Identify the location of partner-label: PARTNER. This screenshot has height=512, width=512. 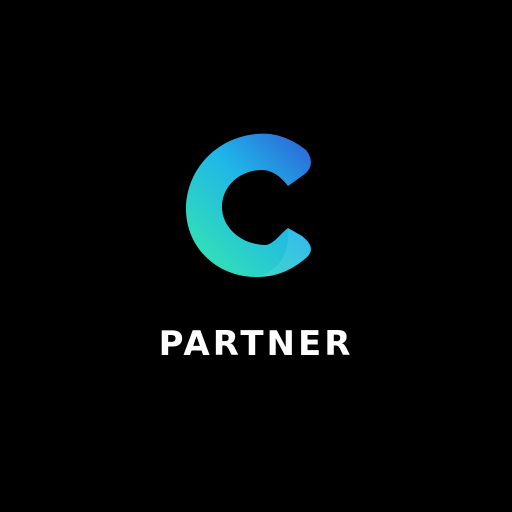
(256, 344).